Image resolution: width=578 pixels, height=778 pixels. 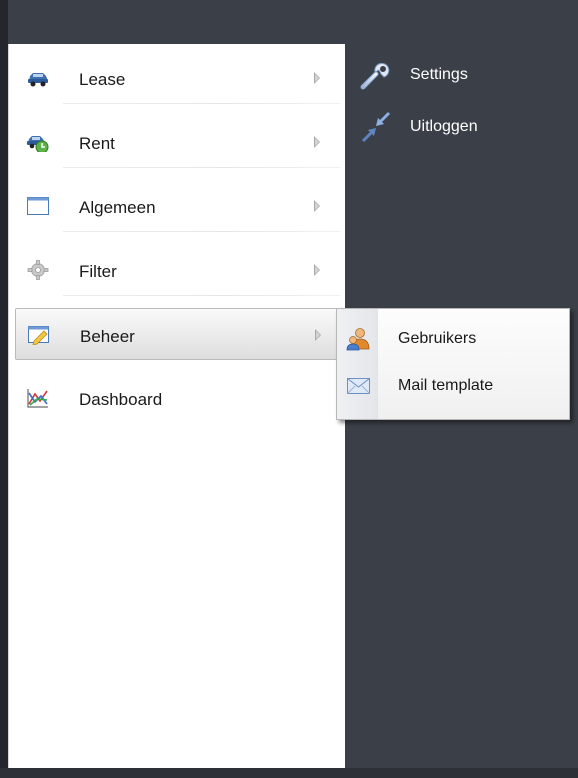 I want to click on logout-label: Uitloggen, so click(x=444, y=126).